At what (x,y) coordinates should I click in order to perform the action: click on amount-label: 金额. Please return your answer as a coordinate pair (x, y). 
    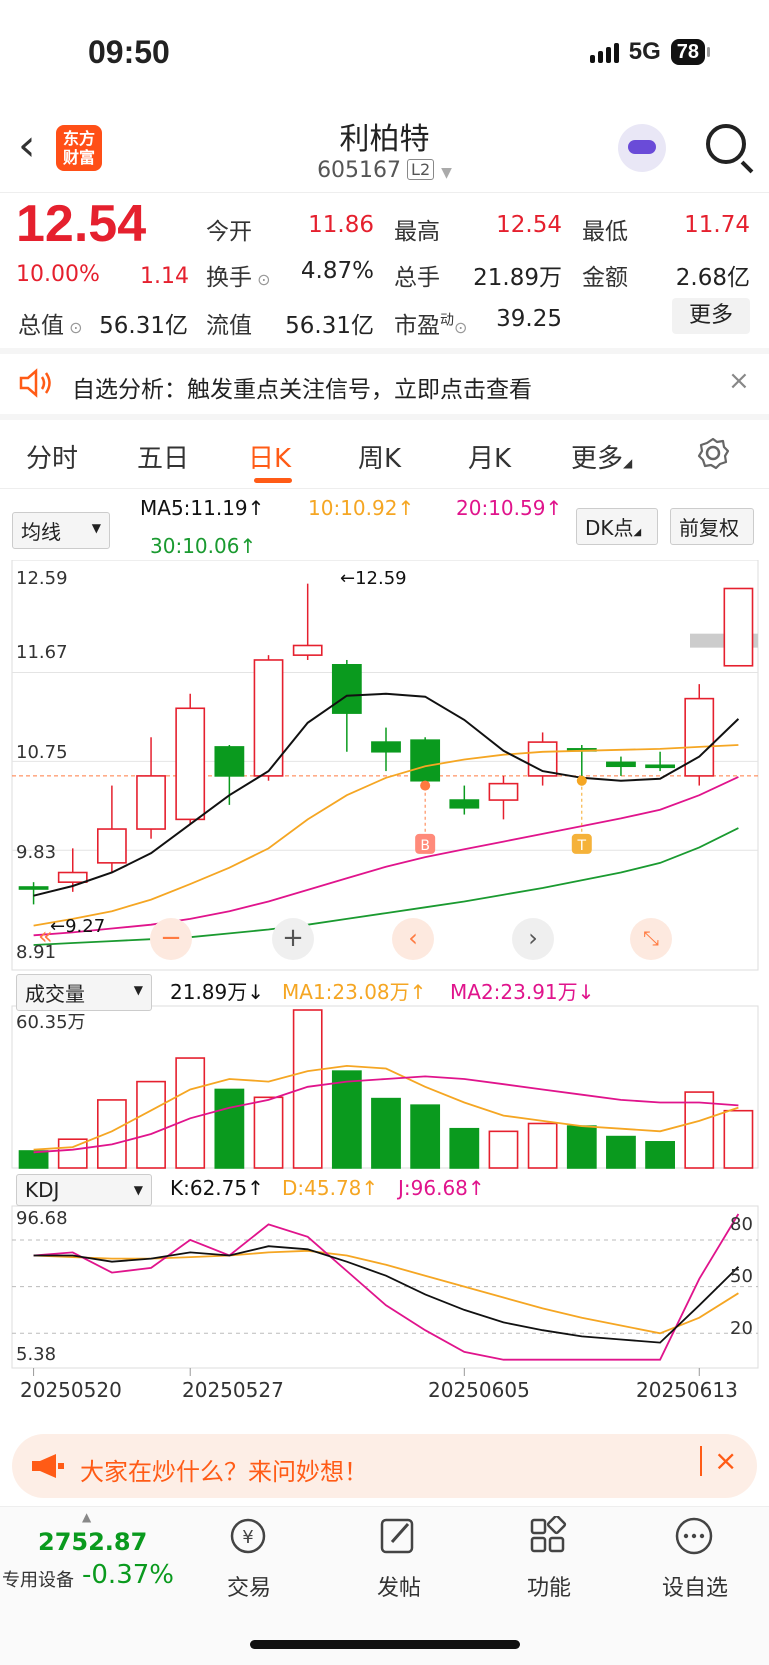
    Looking at the image, I should click on (605, 278).